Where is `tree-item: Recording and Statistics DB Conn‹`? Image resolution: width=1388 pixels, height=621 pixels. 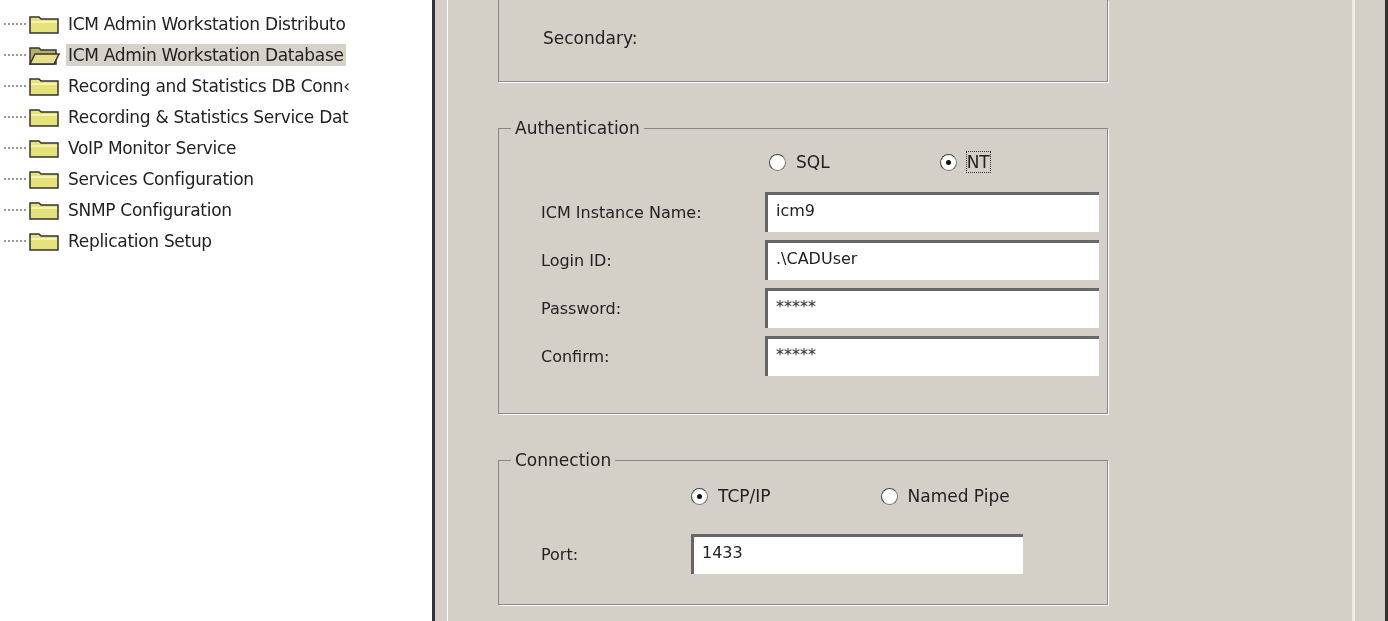
tree-item: Recording and Statistics DB Conn‹ is located at coordinates (209, 85).